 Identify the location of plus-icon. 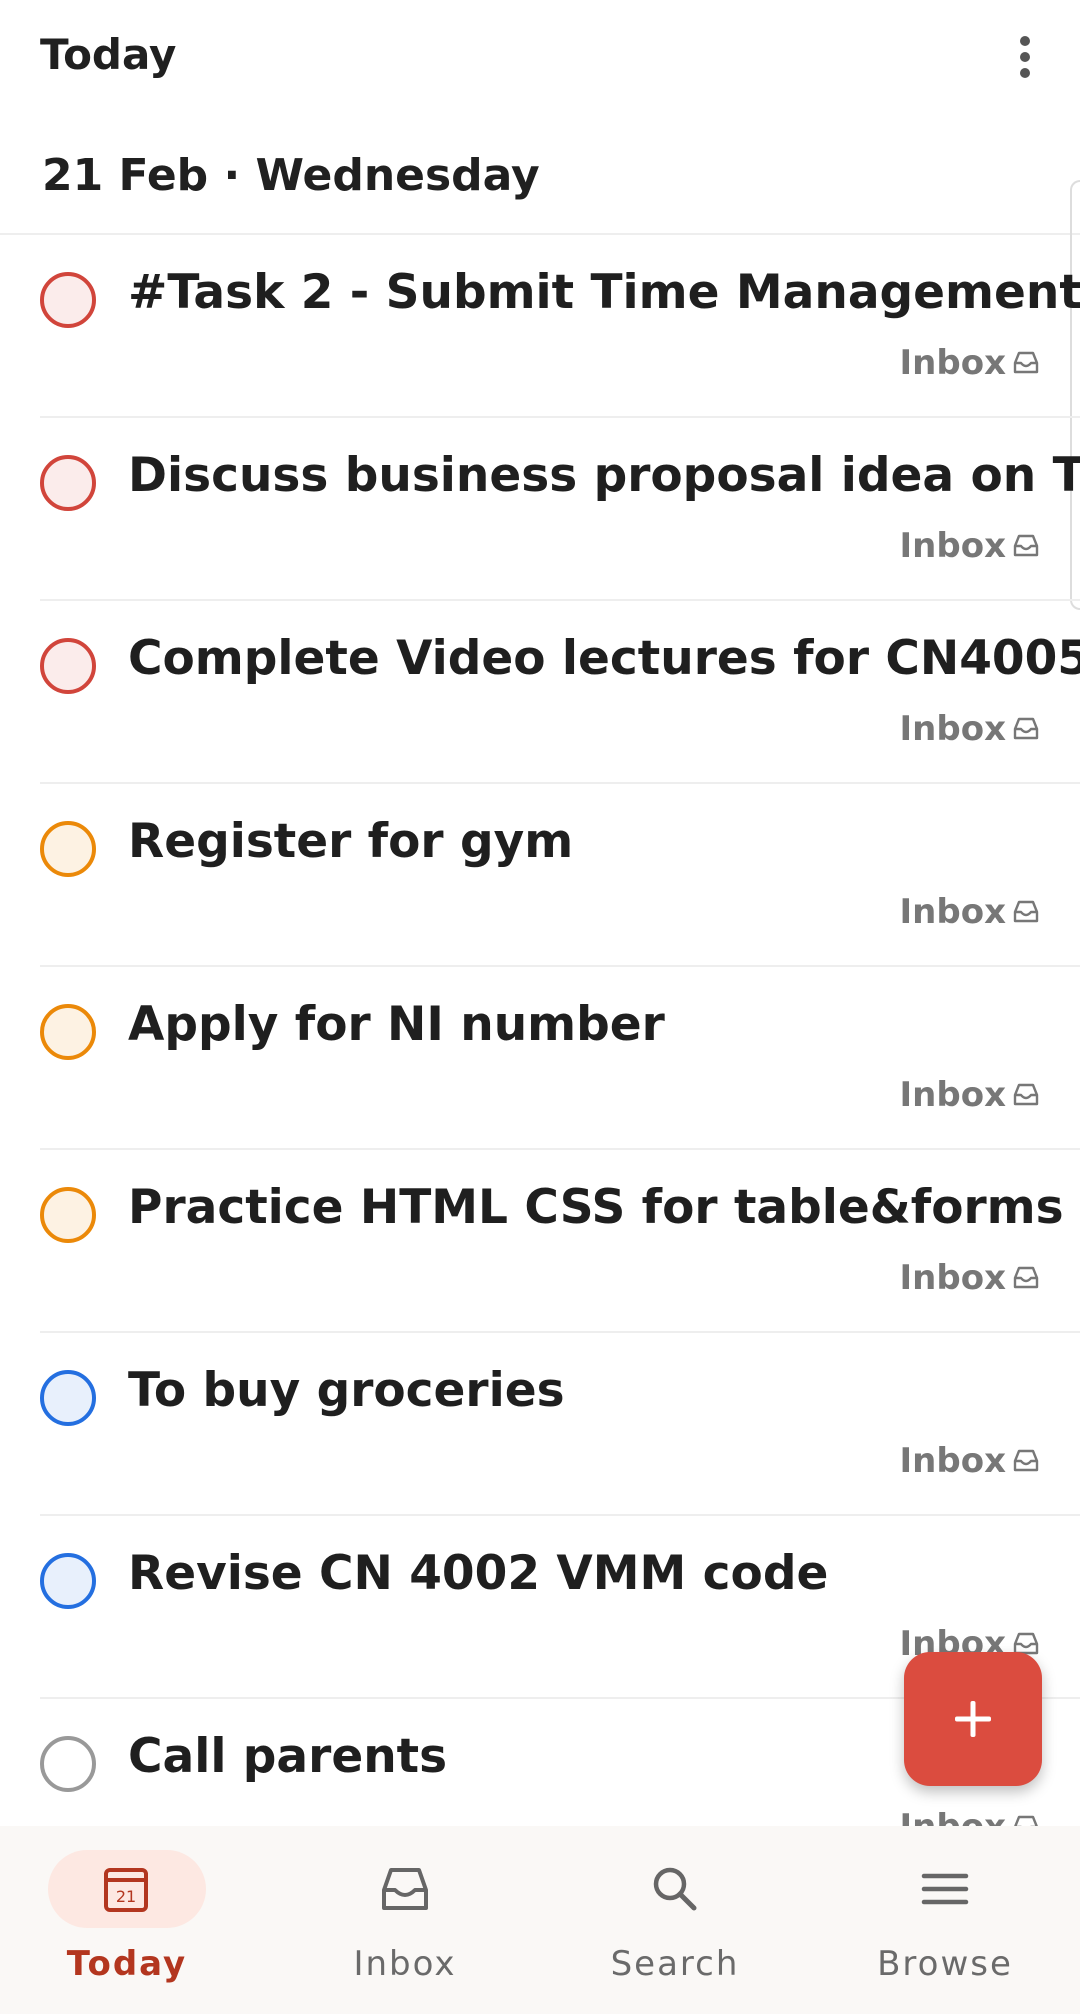
(973, 1719).